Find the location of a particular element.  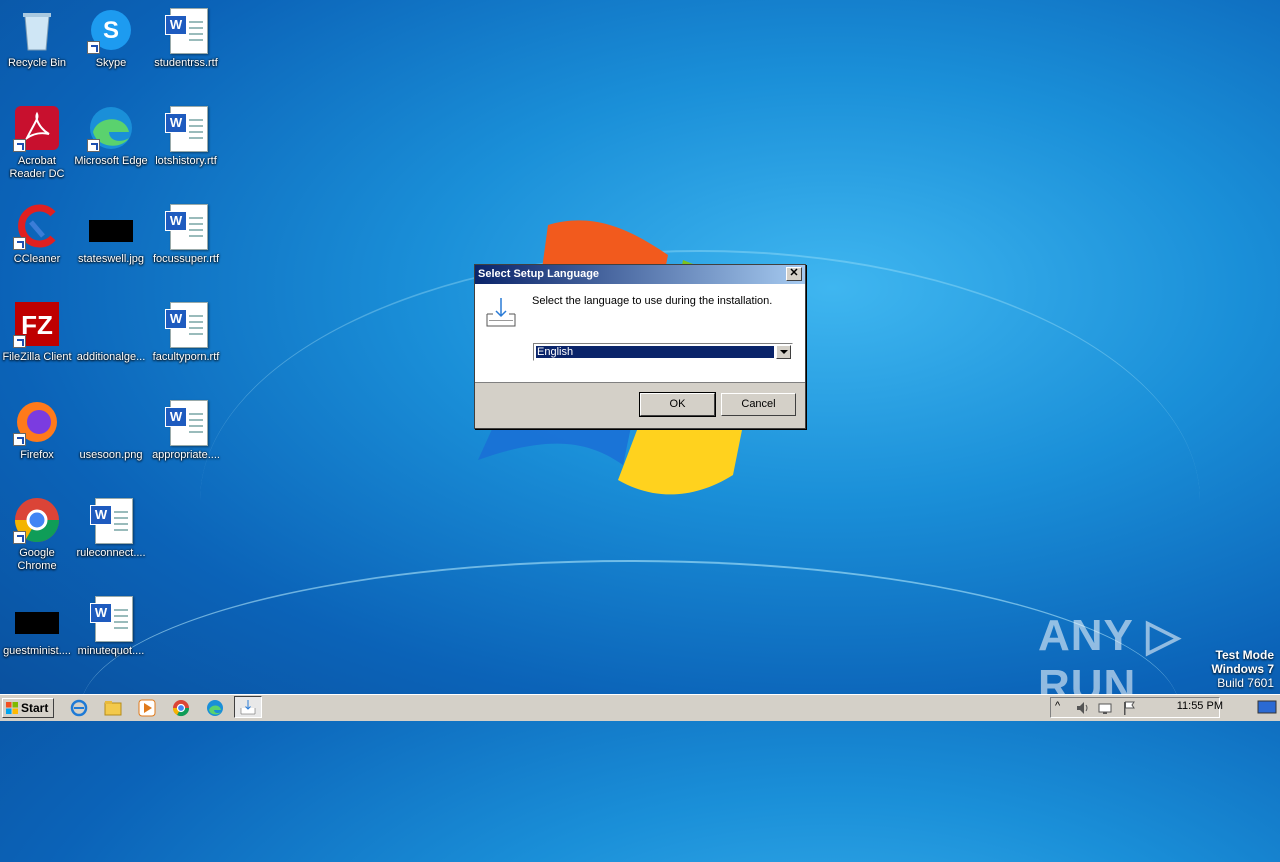

desktop-icon: Google Chrome is located at coordinates (37, 534).